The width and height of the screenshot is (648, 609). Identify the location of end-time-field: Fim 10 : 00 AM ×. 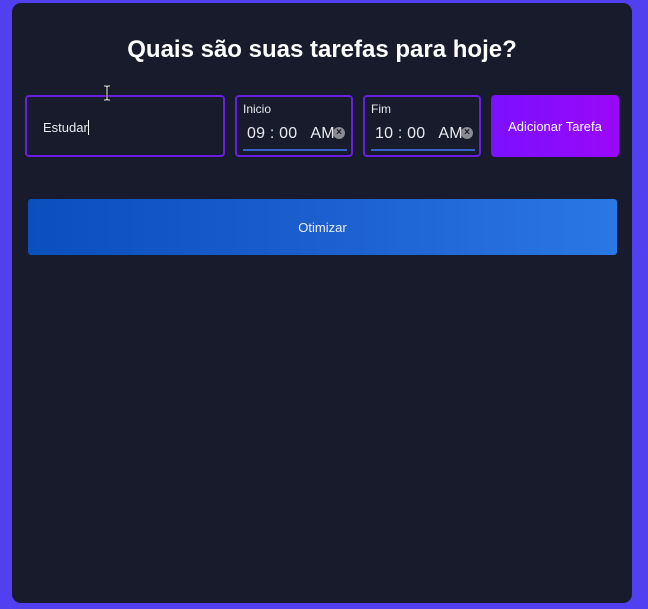
(422, 126).